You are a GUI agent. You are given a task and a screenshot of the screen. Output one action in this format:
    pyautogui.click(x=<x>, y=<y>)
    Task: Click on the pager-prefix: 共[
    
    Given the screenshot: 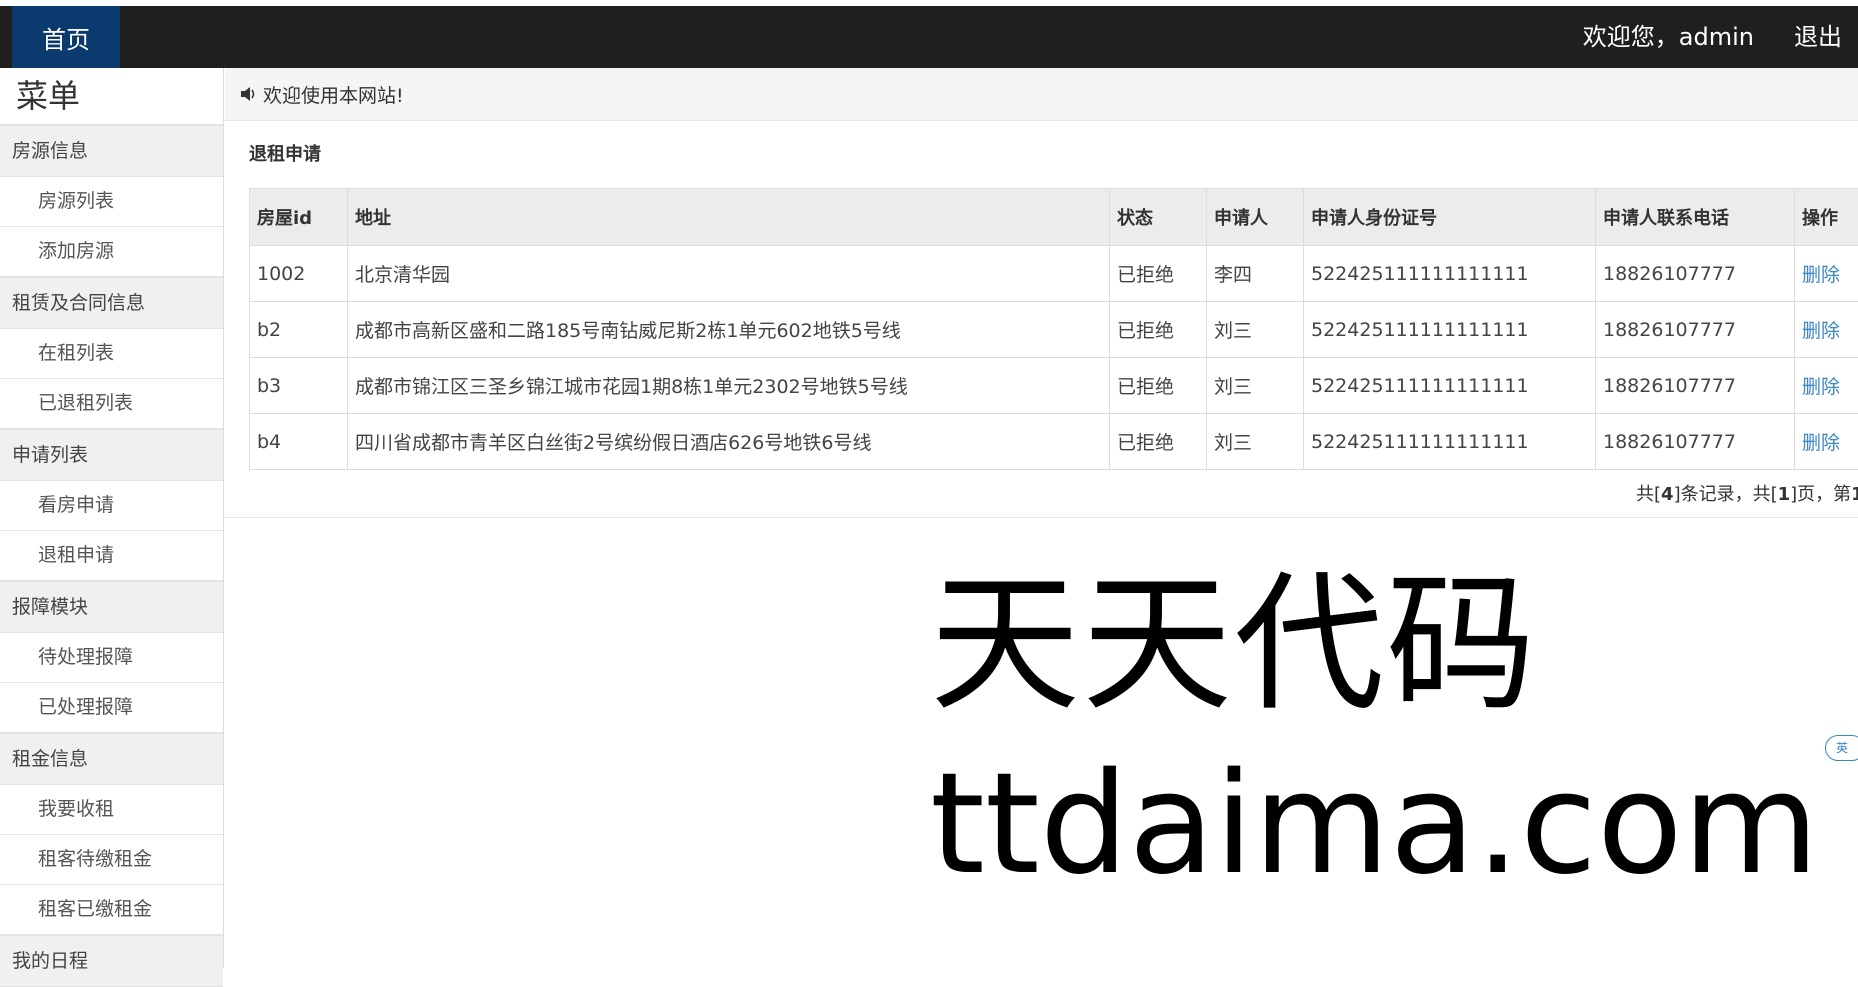 What is the action you would take?
    pyautogui.click(x=1648, y=494)
    